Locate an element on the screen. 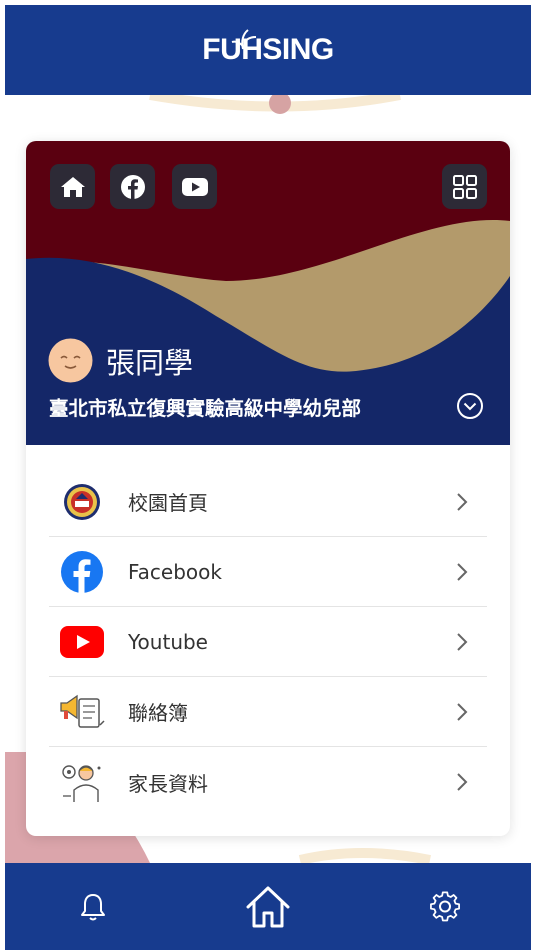 The width and height of the screenshot is (534, 950). nav-home is located at coordinates (268, 907).